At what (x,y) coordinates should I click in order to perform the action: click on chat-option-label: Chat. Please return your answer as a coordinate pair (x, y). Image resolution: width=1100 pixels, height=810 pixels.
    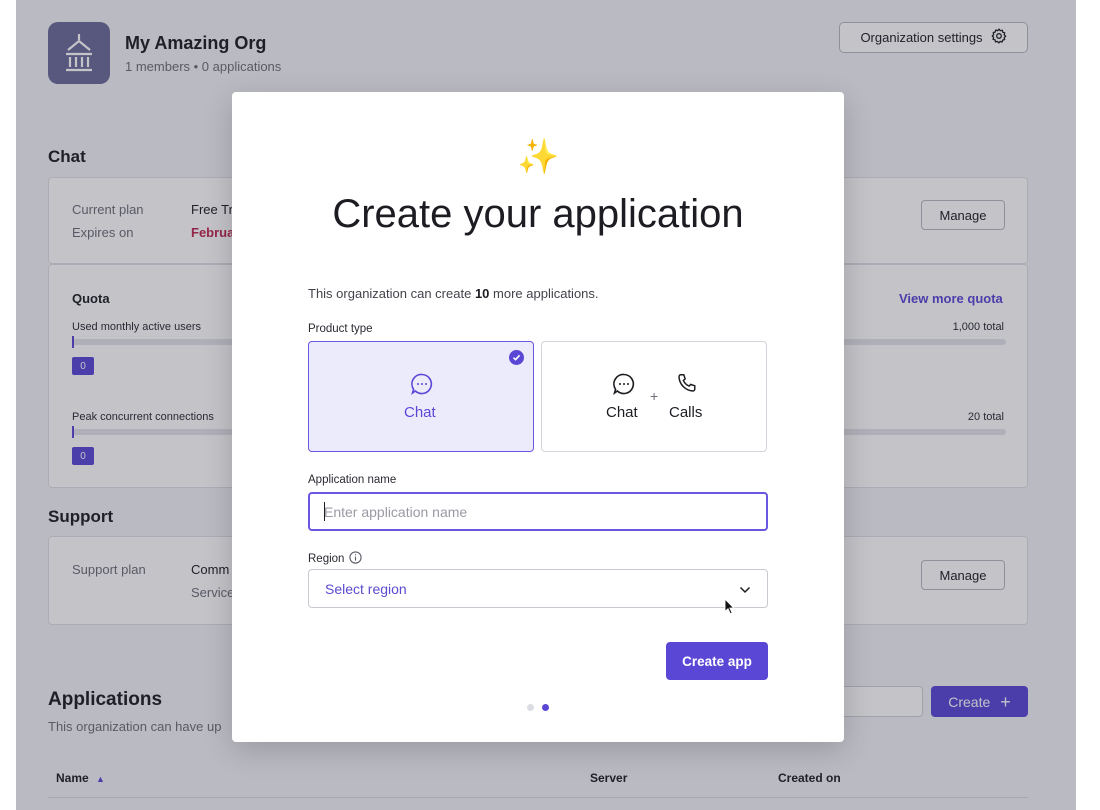
    Looking at the image, I should click on (420, 412).